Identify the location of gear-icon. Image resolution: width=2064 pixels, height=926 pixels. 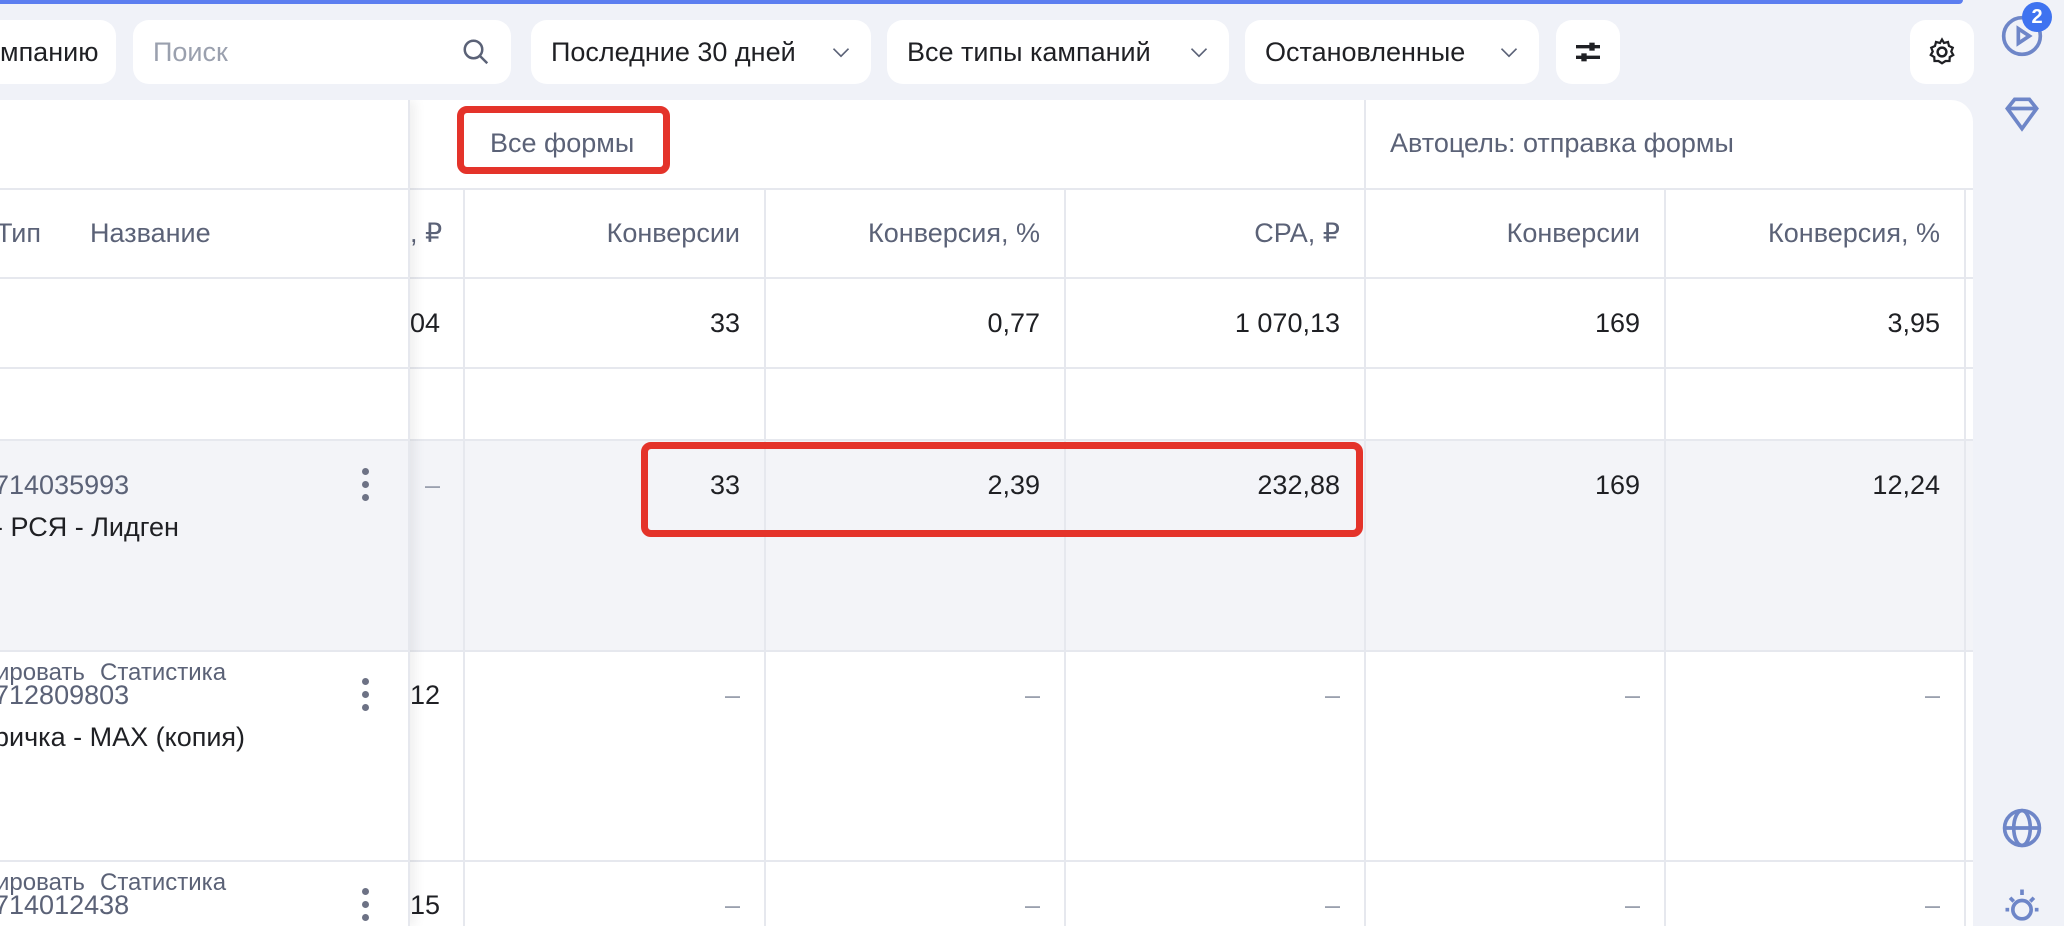
(1942, 51).